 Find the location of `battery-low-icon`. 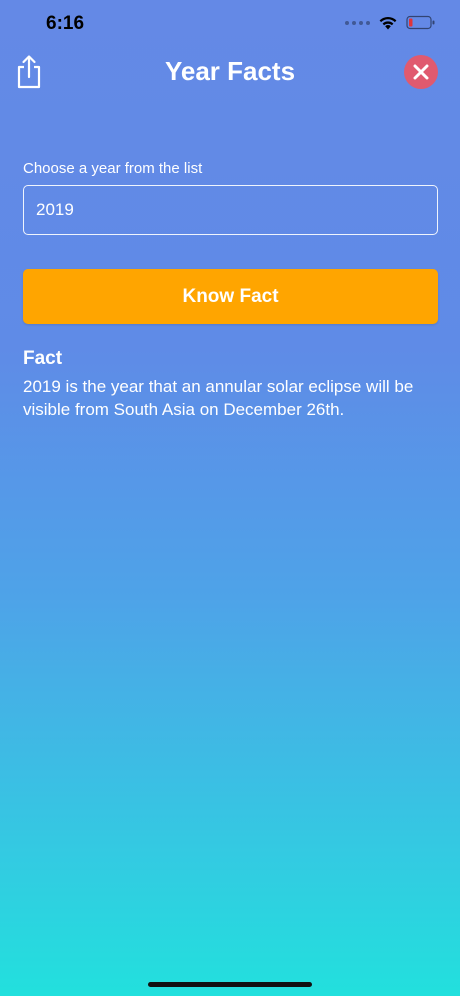

battery-low-icon is located at coordinates (420, 22).